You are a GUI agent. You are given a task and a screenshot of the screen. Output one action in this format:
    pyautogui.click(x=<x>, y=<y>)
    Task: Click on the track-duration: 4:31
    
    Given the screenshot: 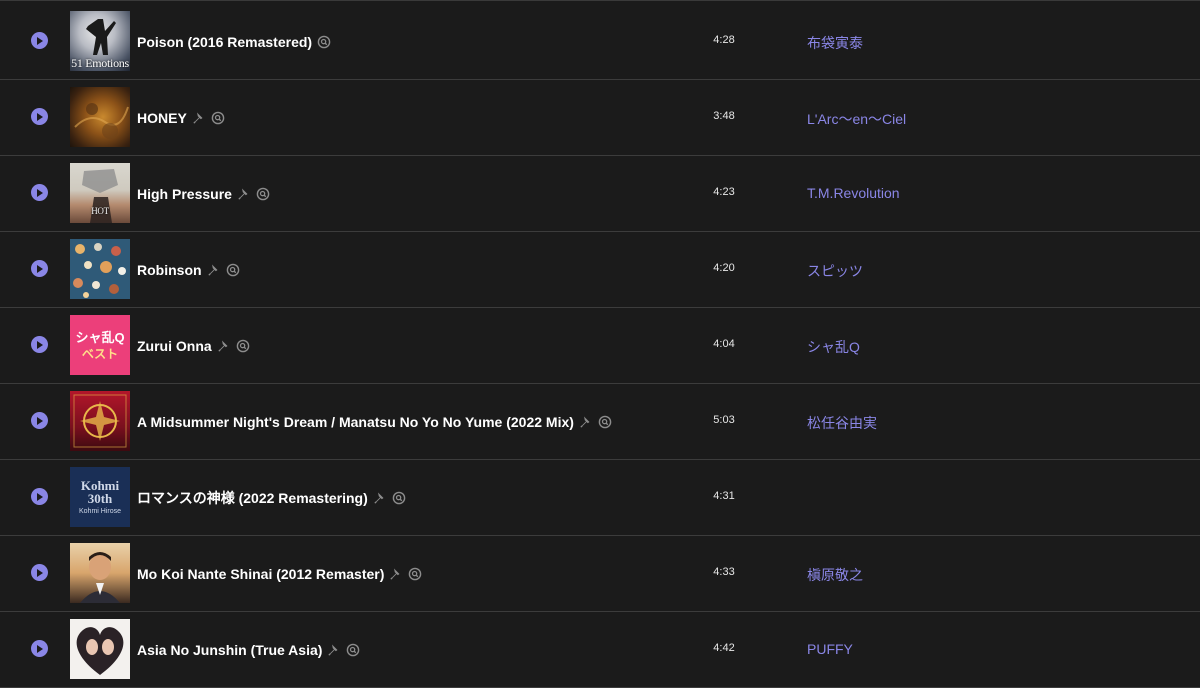 What is the action you would take?
    pyautogui.click(x=724, y=496)
    